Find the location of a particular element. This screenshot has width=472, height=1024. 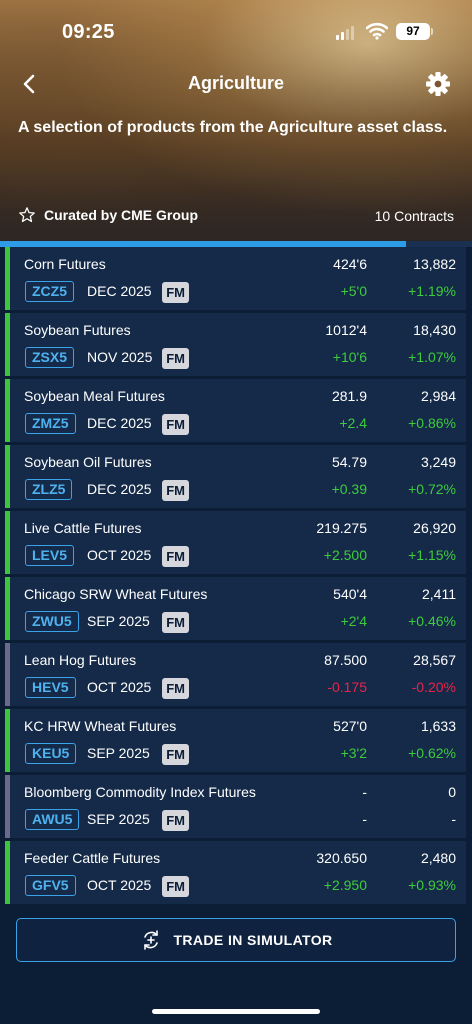

home-indicator is located at coordinates (236, 1011).